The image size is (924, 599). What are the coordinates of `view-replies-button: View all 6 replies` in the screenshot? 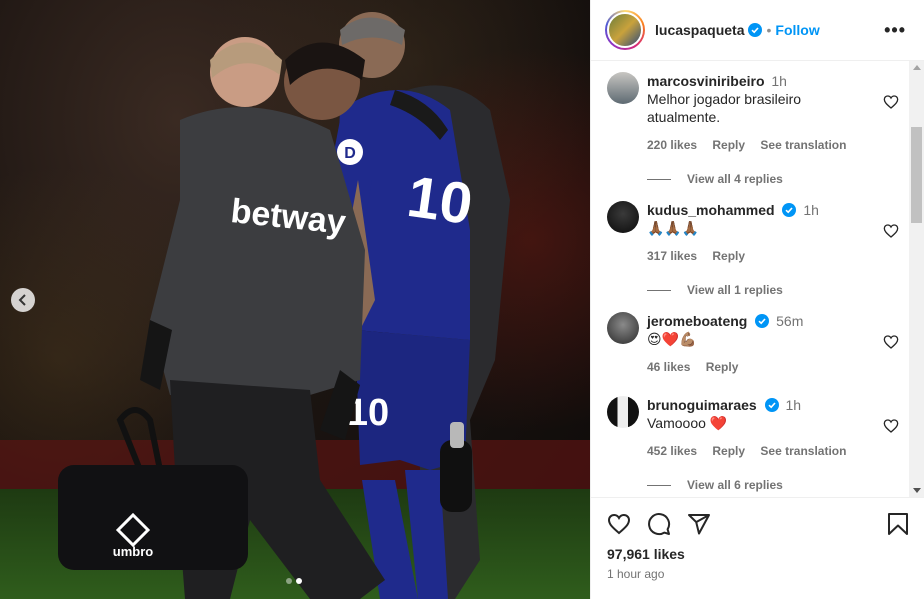 It's located at (772, 485).